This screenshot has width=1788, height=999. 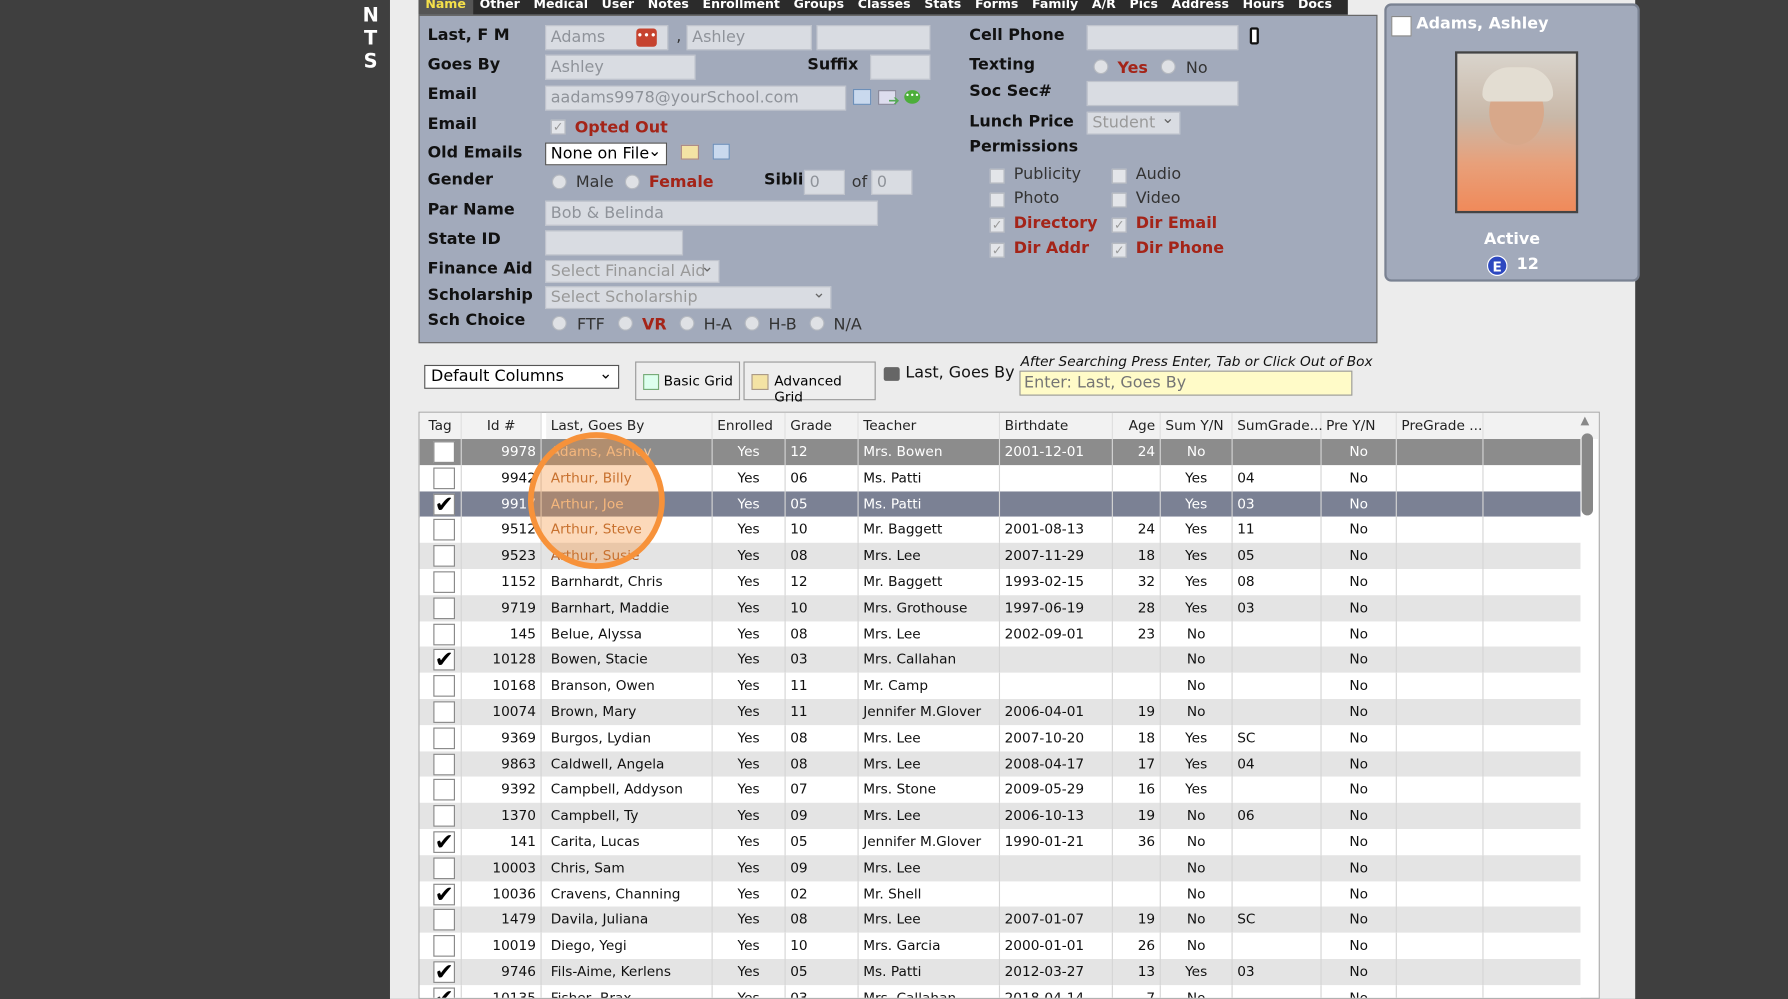 I want to click on column-header: Age, so click(x=1136, y=426).